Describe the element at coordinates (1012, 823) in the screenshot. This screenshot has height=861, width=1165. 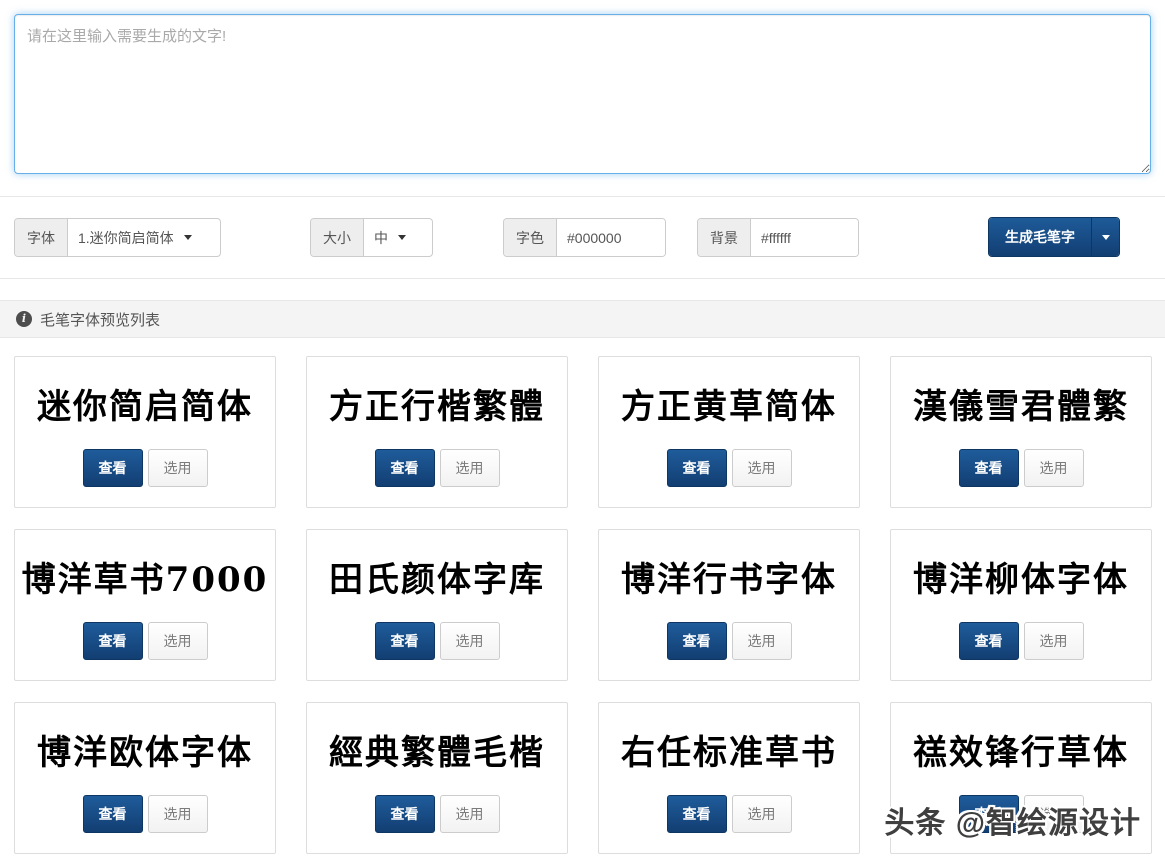
I see `watermark: 头条 @智绘源设计` at that location.